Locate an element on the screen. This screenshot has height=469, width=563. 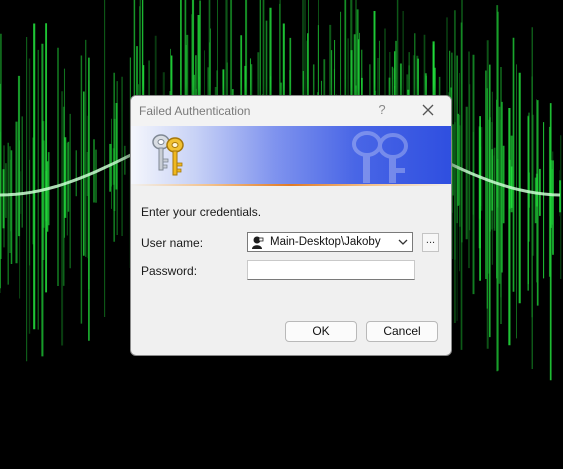
cancel-button: Cancel is located at coordinates (402, 331).